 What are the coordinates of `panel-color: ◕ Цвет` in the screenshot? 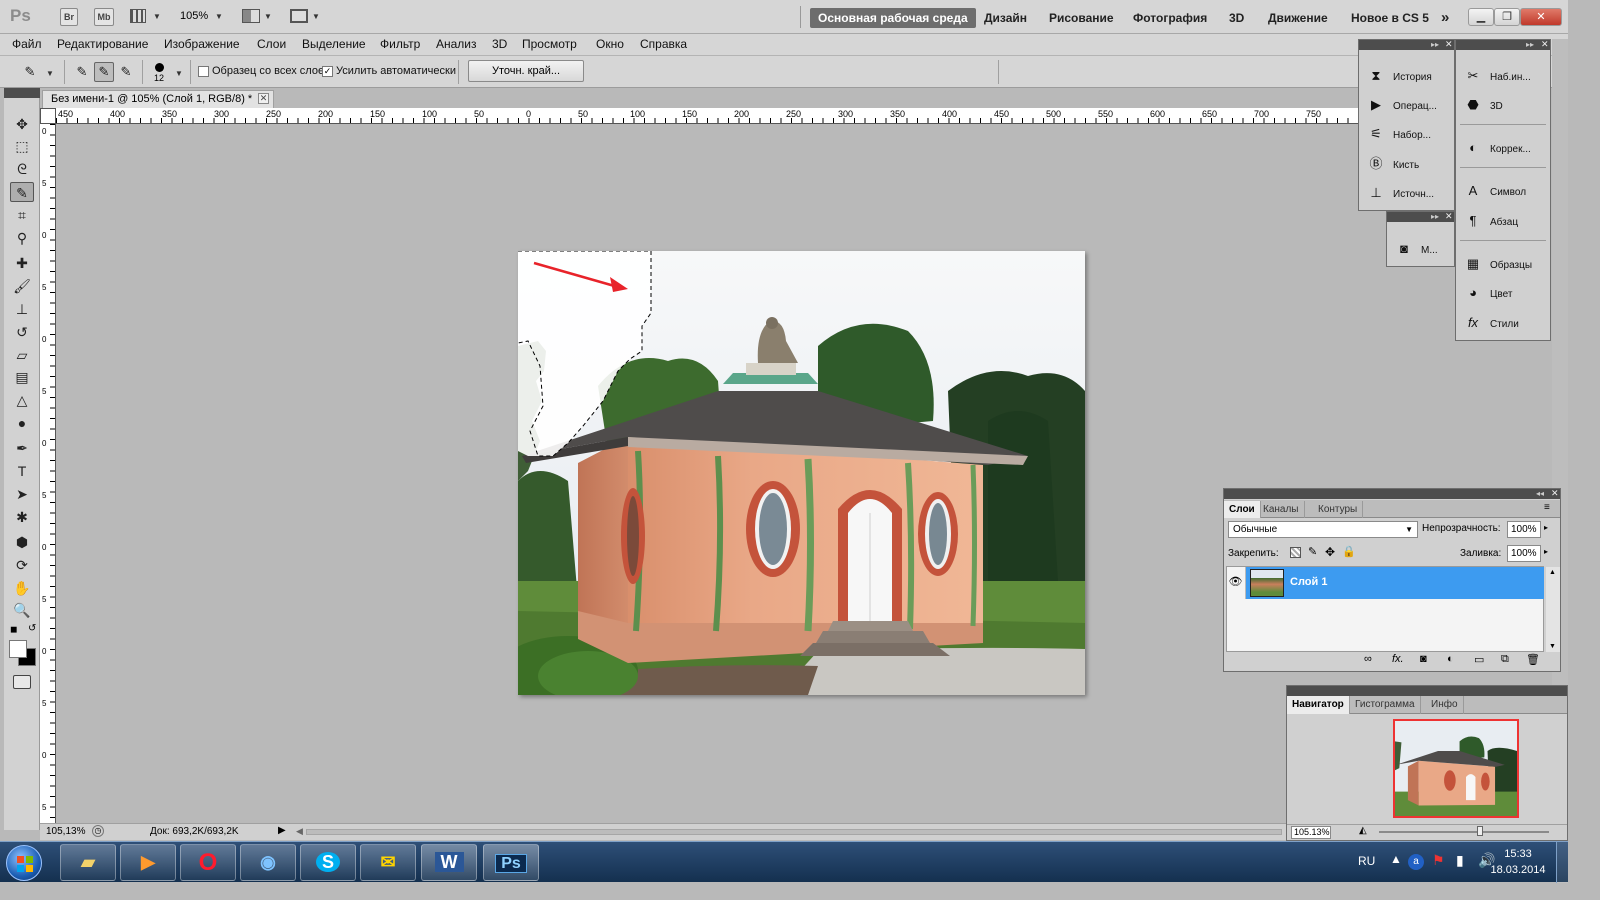 It's located at (1488, 293).